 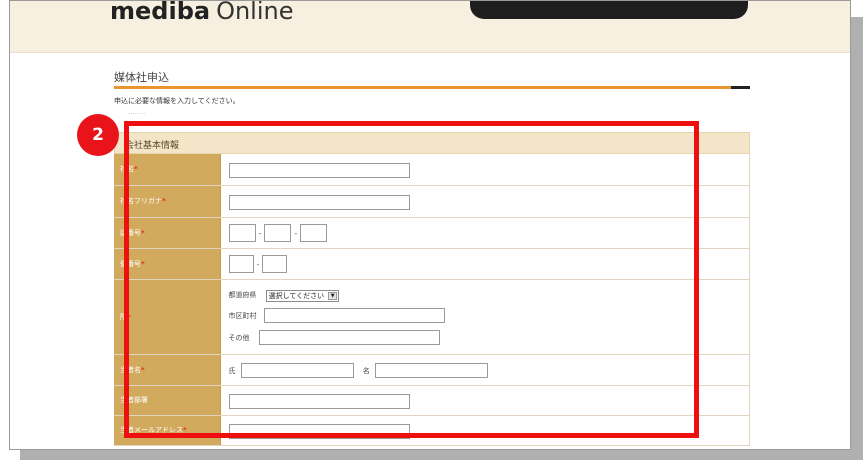 What do you see at coordinates (160, 12) in the screenshot?
I see `logo-bold-text: mediba` at bounding box center [160, 12].